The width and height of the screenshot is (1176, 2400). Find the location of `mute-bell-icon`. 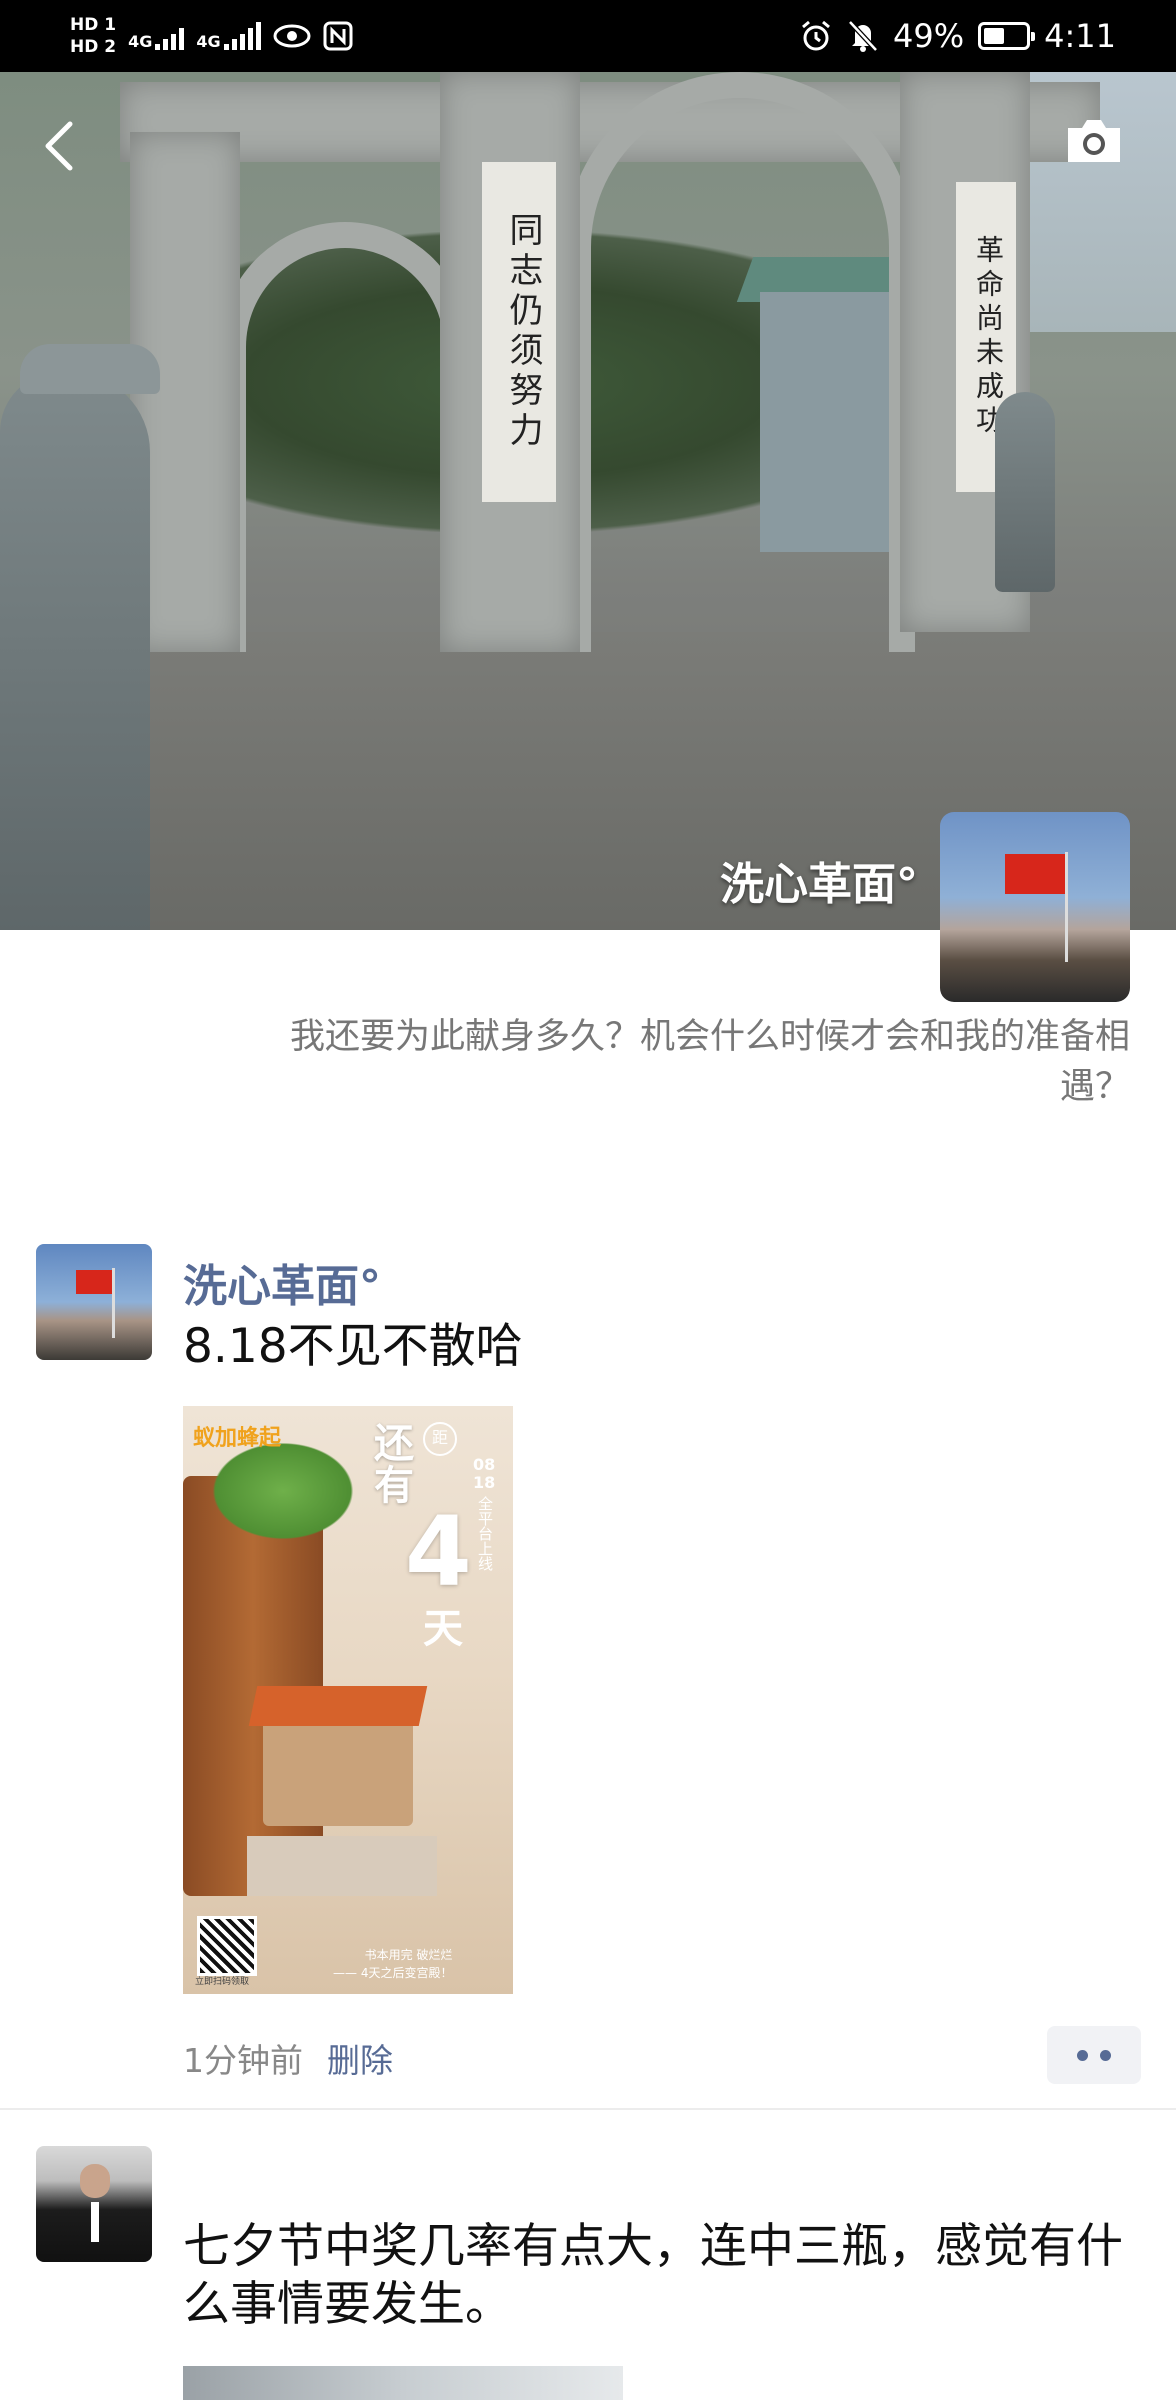

mute-bell-icon is located at coordinates (863, 36).